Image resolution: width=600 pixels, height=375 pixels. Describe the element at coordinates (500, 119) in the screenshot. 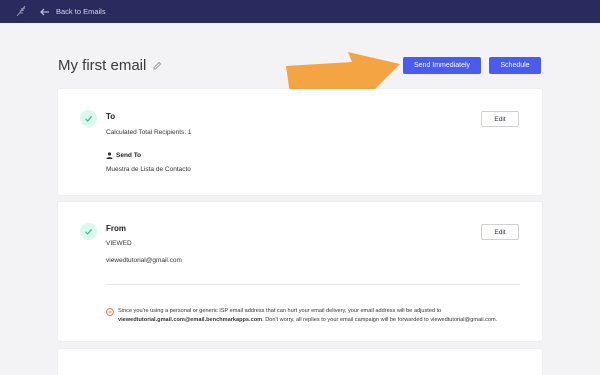

I see `edit-to-button: Edit` at that location.